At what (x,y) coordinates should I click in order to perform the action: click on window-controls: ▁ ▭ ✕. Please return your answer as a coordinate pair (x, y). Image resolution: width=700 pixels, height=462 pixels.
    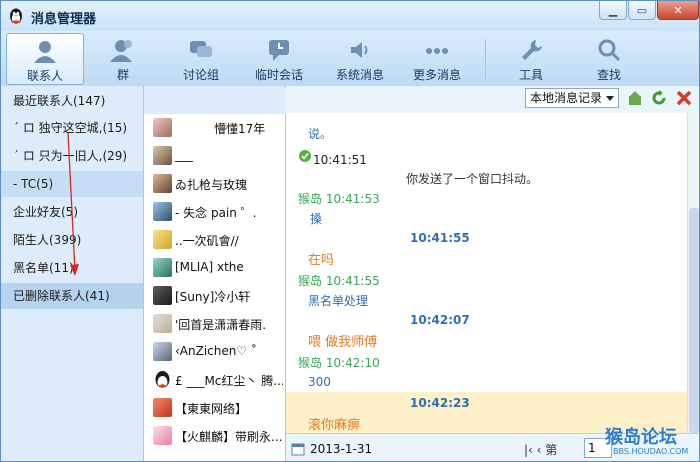
    Looking at the image, I should click on (648, 12).